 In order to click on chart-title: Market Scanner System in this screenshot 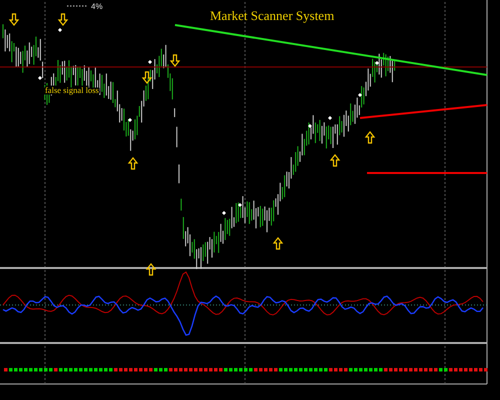, I will do `click(272, 15)`.